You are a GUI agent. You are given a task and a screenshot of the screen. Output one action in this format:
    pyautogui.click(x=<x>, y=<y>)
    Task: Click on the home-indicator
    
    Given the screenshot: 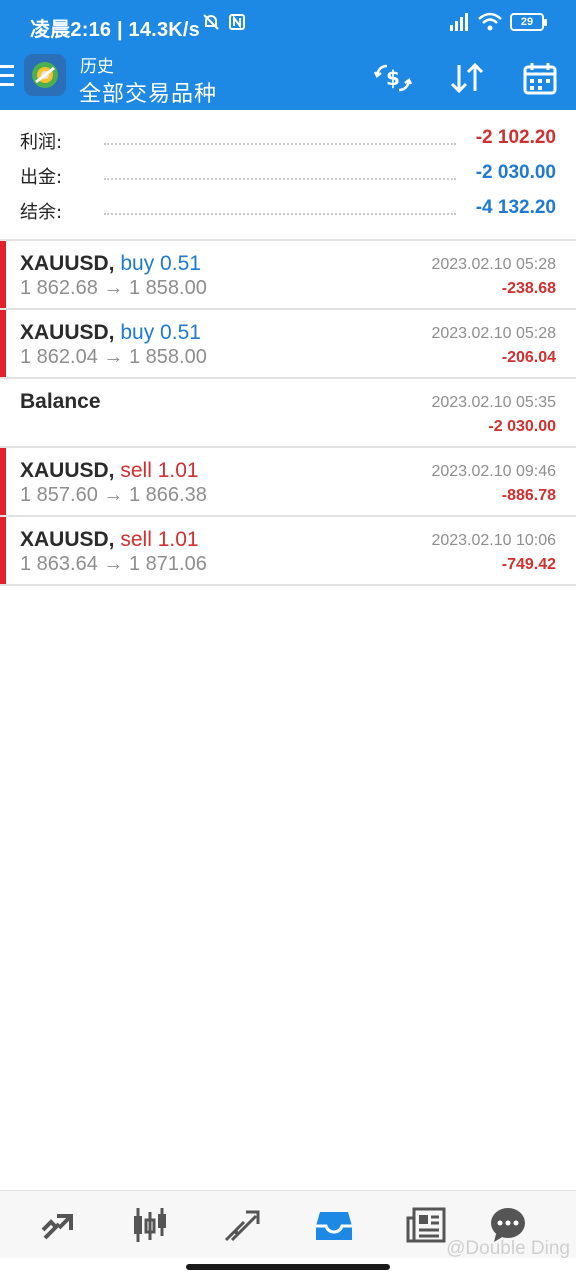 What is the action you would take?
    pyautogui.click(x=288, y=1267)
    